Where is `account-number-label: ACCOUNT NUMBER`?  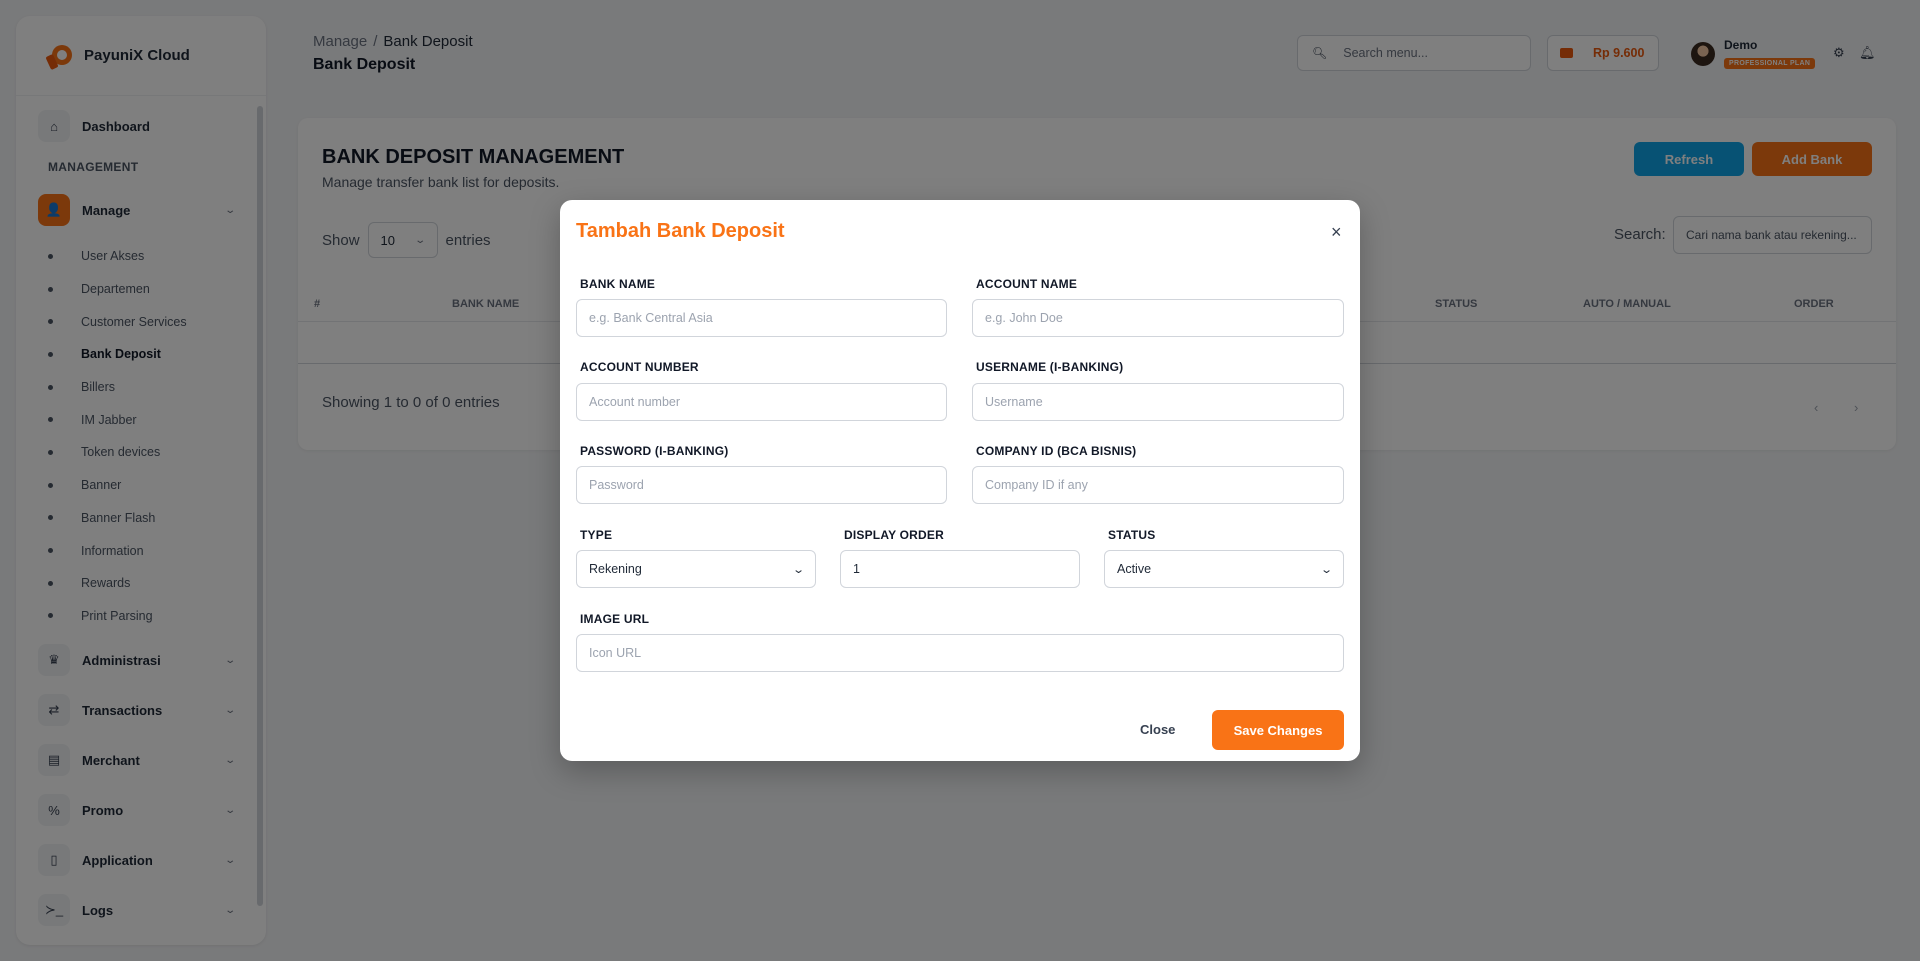
account-number-label: ACCOUNT NUMBER is located at coordinates (639, 367).